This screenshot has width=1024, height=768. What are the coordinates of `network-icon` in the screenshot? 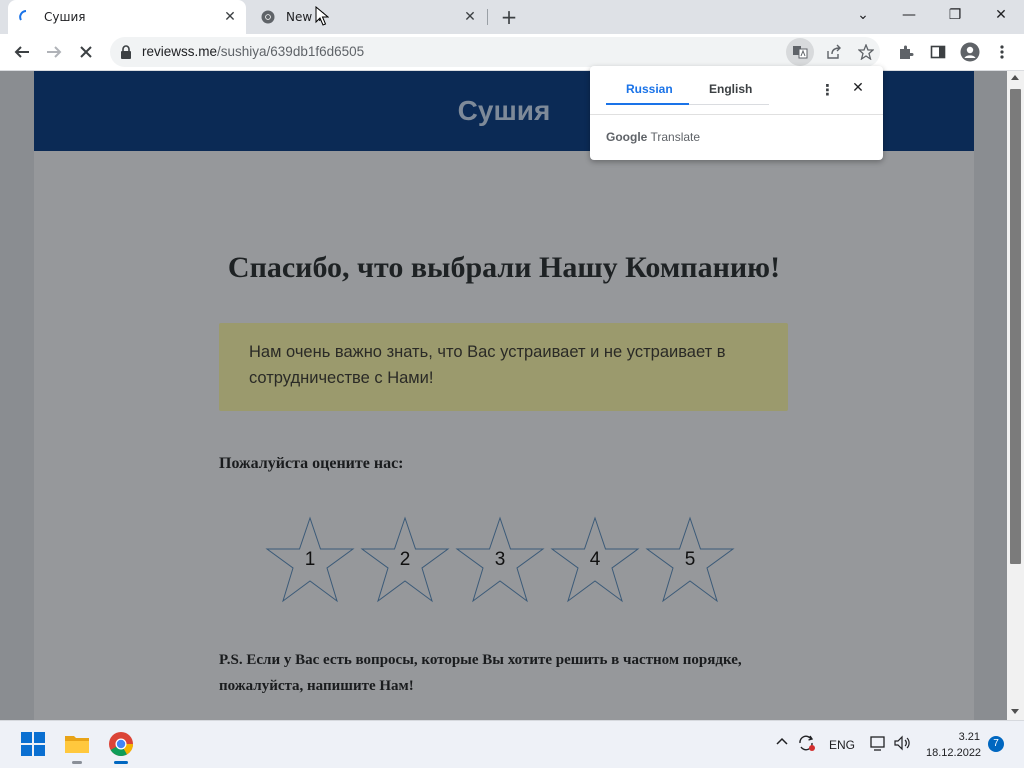 It's located at (879, 744).